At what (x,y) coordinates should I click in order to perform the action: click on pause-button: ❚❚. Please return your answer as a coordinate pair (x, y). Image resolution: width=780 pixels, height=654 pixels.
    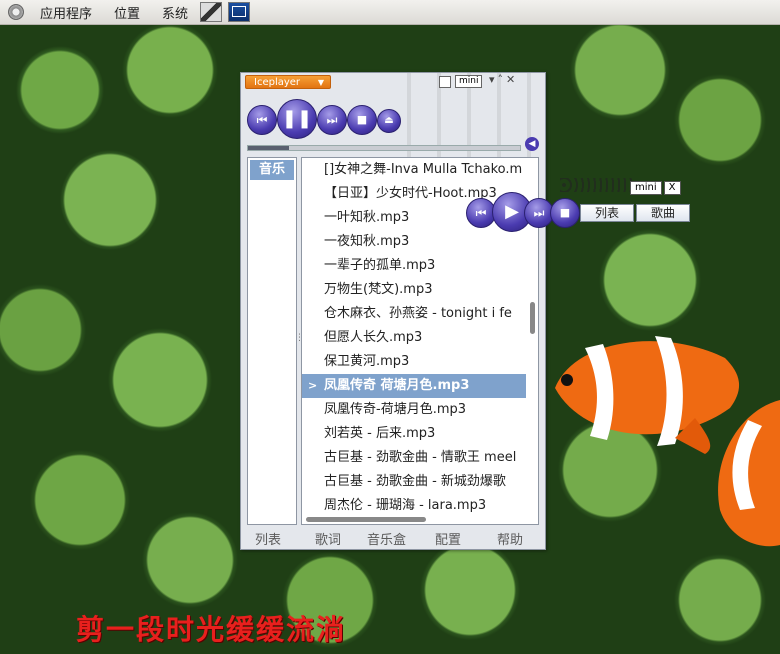
    Looking at the image, I should click on (297, 119).